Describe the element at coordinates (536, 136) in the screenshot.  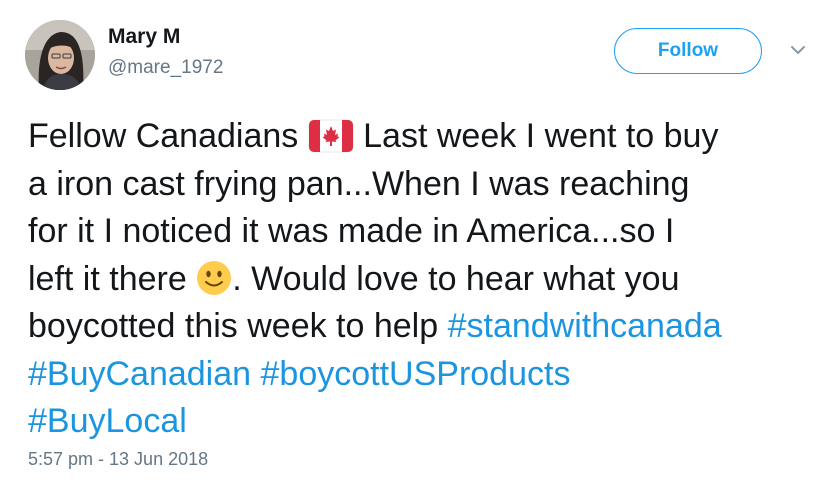
I see `tweet-text-segment: Last week I went to buy` at that location.